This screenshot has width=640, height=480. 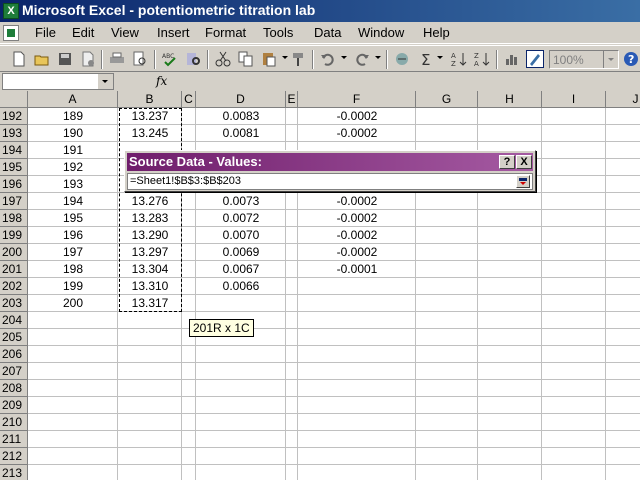 I want to click on permission-icon, so click(x=88, y=59).